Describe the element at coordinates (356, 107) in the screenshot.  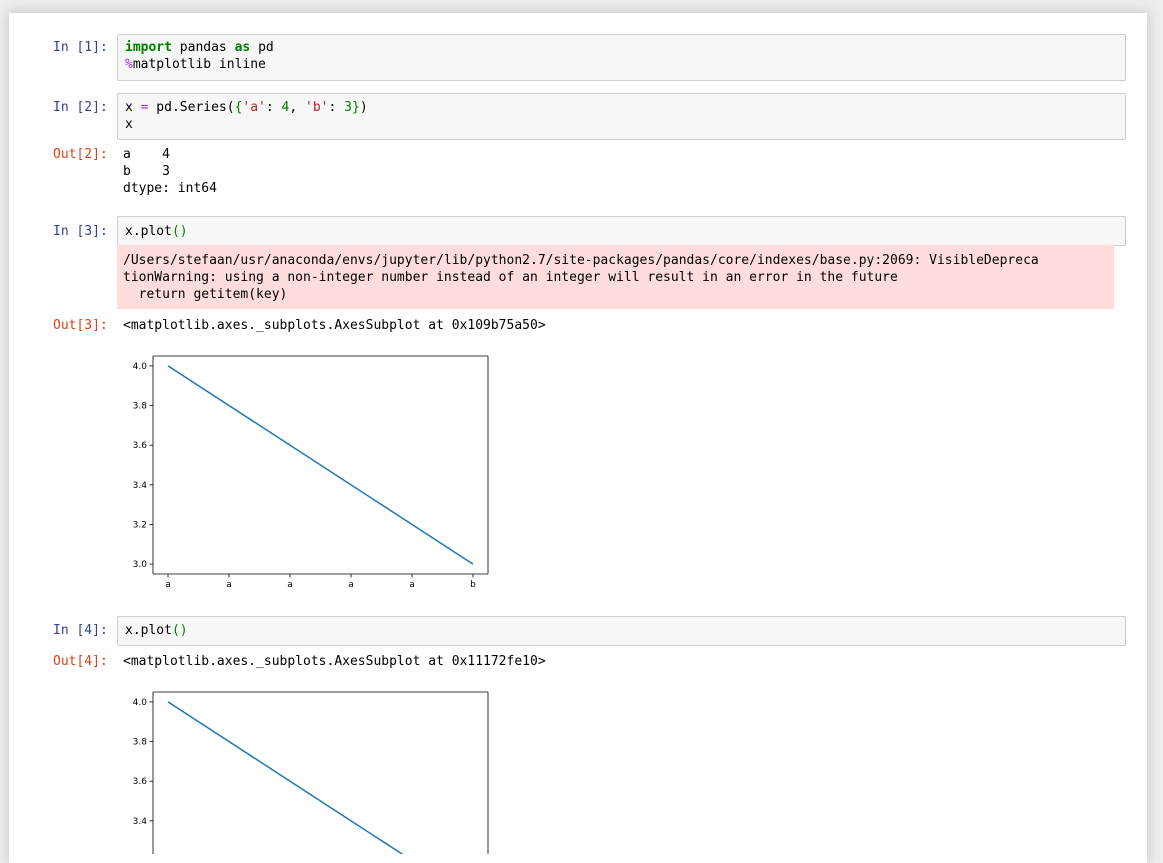
I see `right-brace: }` at that location.